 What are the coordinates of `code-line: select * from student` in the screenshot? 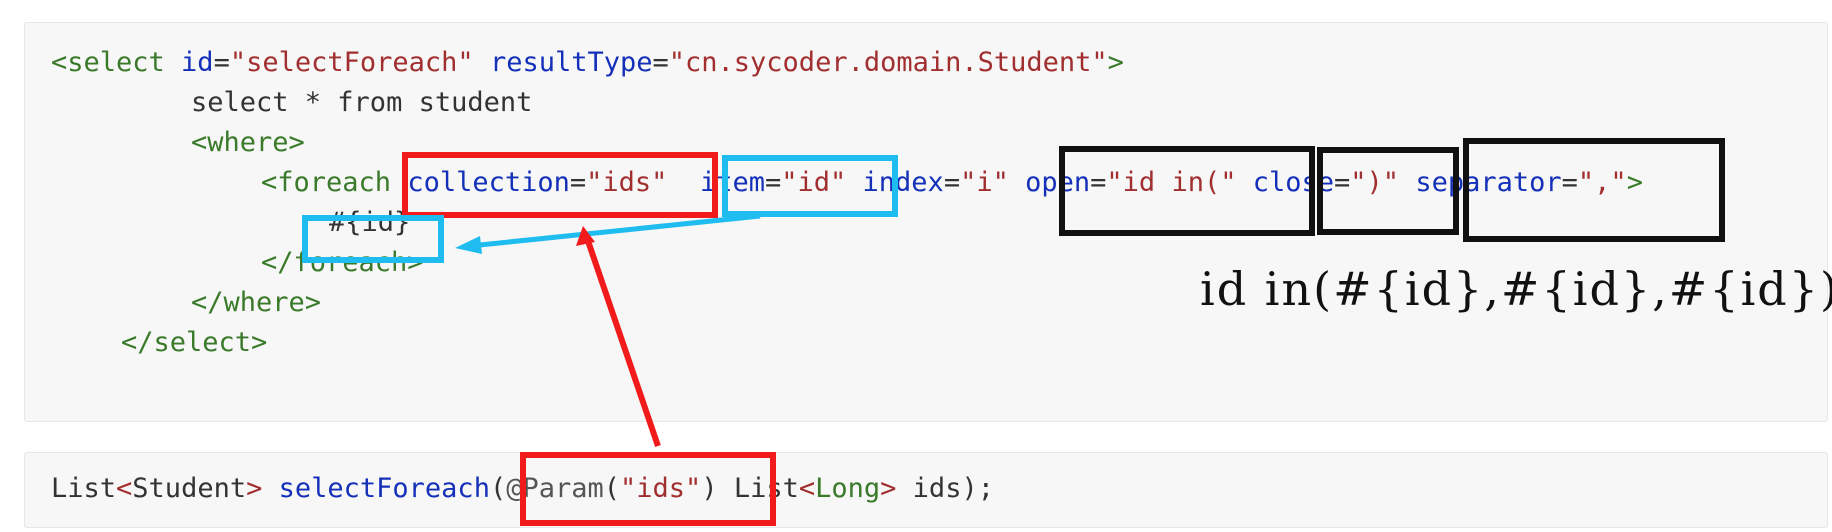 It's located at (361, 103).